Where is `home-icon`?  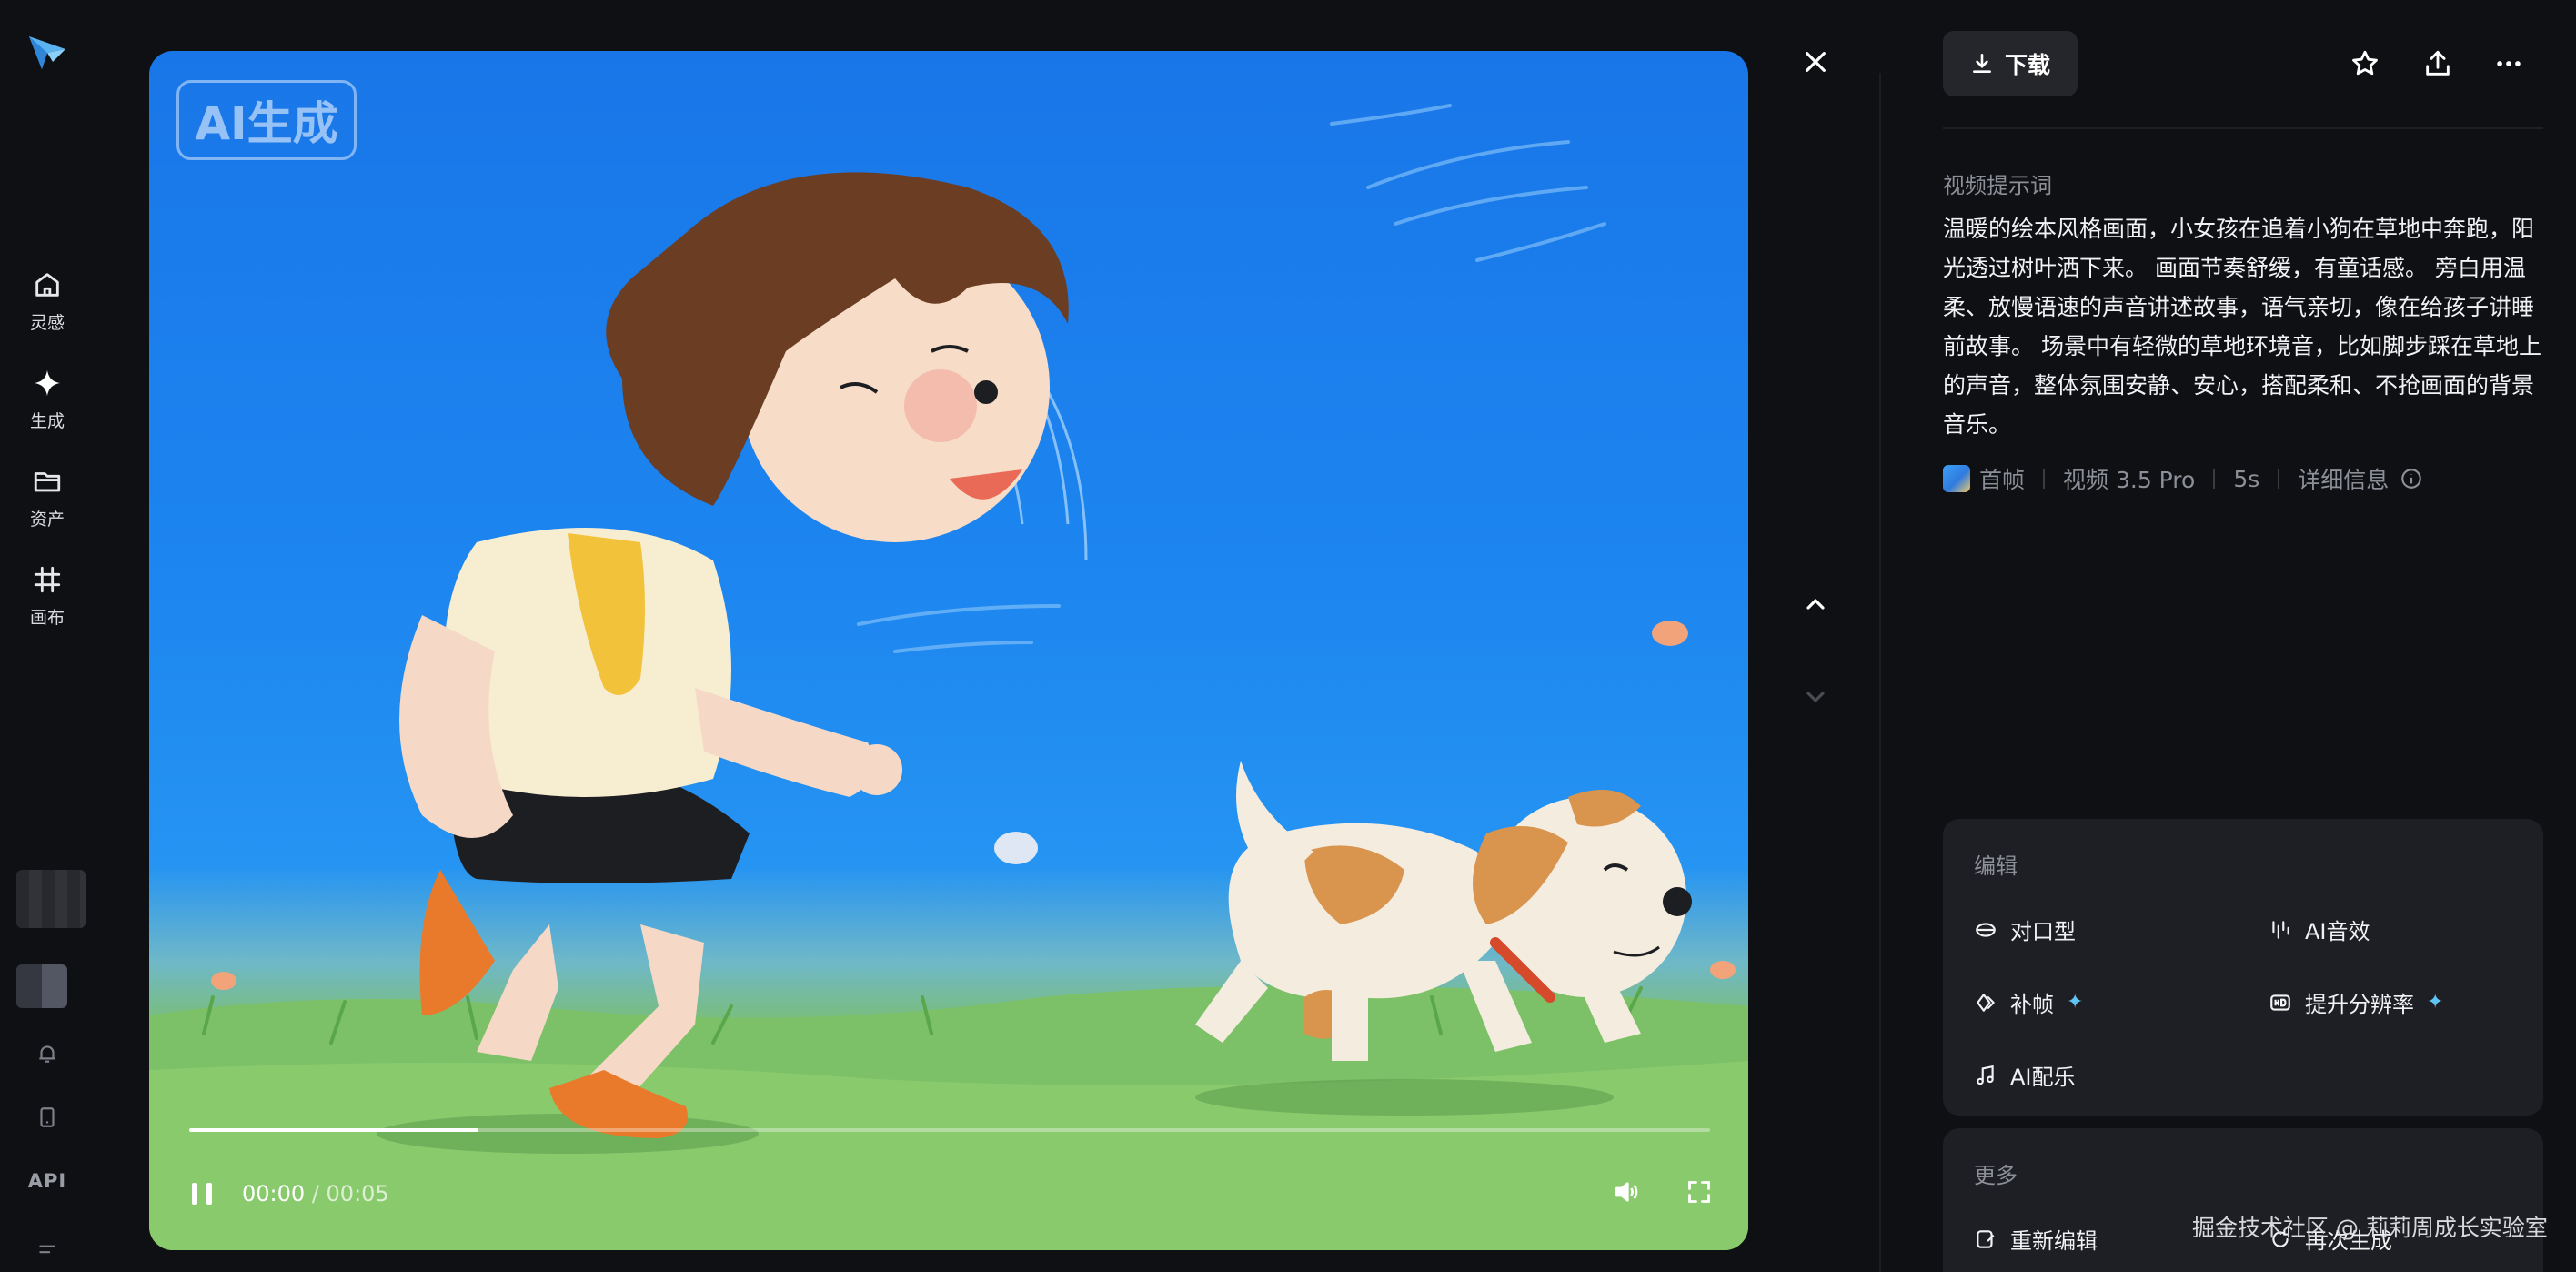
home-icon is located at coordinates (47, 285).